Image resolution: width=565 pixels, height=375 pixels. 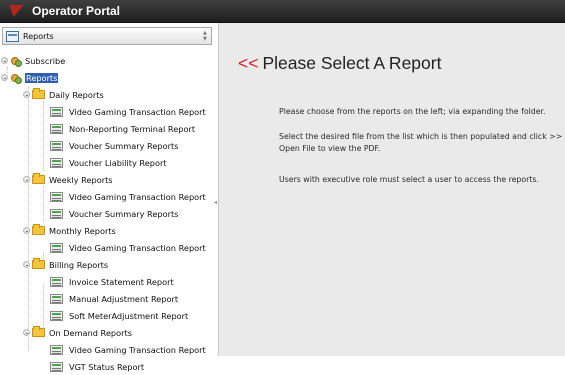 I want to click on report-label: VGT Status Report, so click(x=107, y=366).